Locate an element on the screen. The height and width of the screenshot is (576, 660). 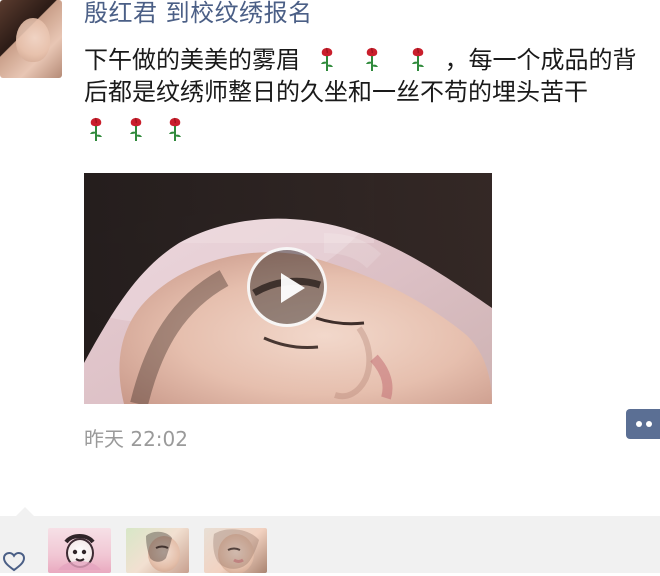
post-timestamp: 昨天 22:02 is located at coordinates (136, 439).